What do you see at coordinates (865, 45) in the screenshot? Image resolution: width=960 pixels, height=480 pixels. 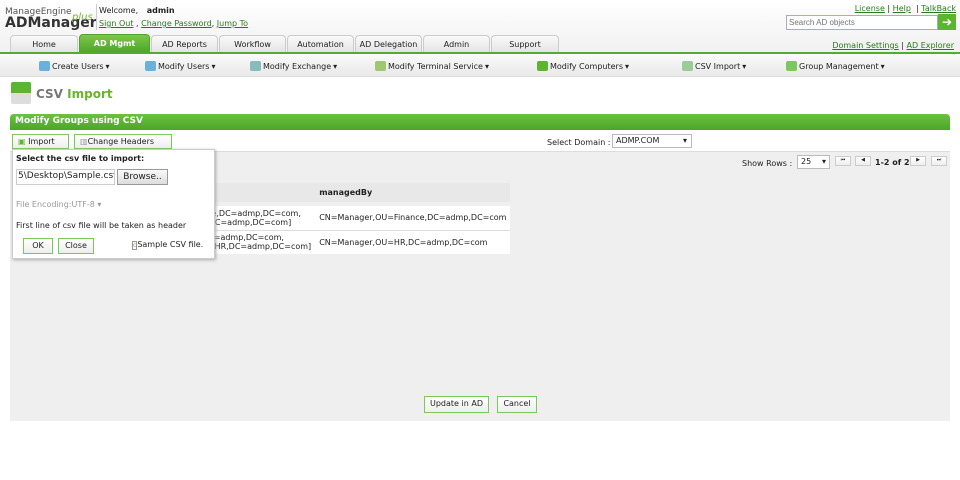 I see `domain-settings-link: Domain Settings` at bounding box center [865, 45].